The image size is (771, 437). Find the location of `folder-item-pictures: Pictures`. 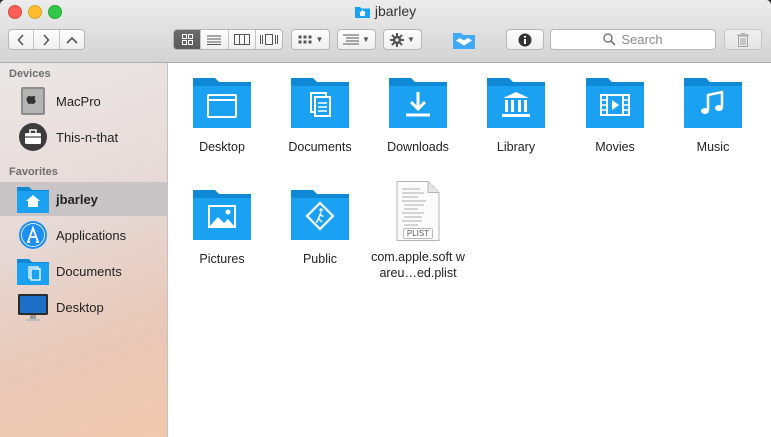

folder-item-pictures: Pictures is located at coordinates (222, 226).